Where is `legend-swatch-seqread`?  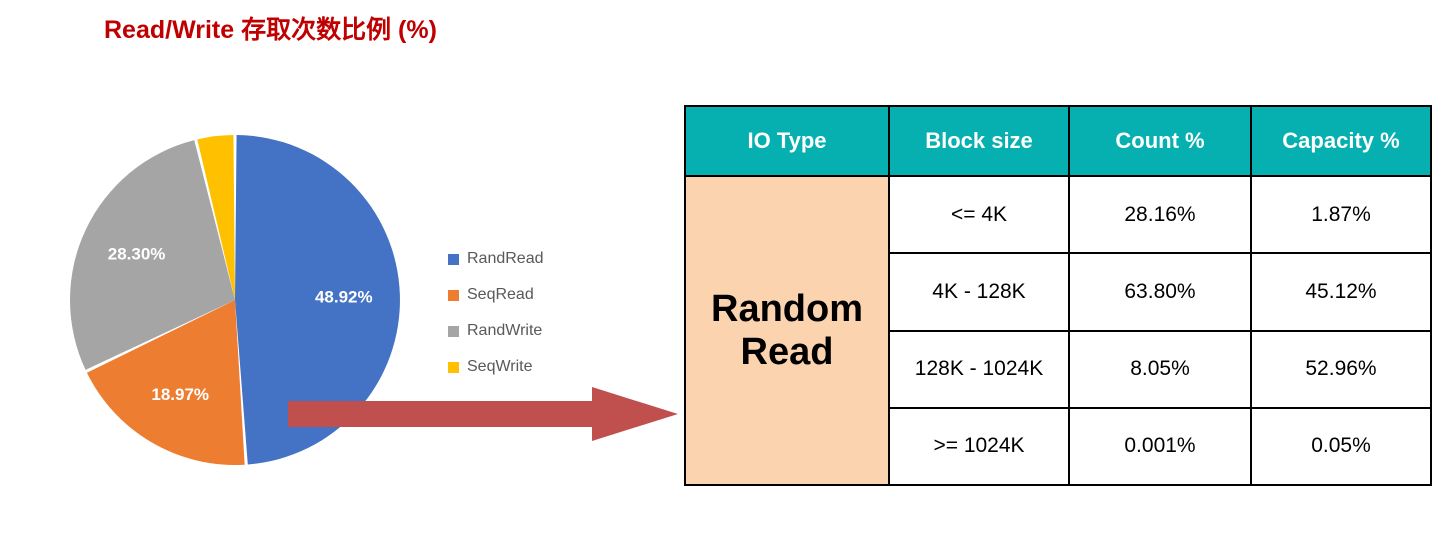
legend-swatch-seqread is located at coordinates (453, 295).